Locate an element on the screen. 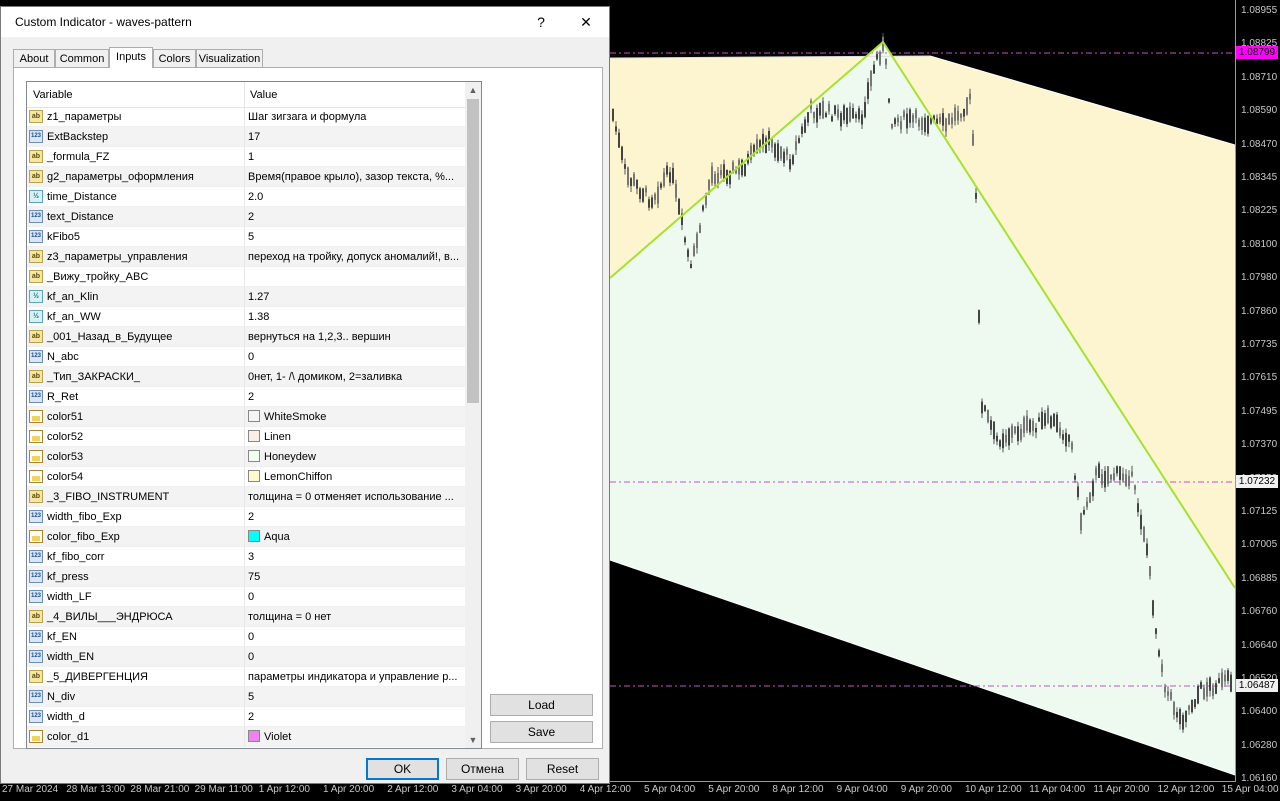  variable-value: Honeydew is located at coordinates (371, 457).